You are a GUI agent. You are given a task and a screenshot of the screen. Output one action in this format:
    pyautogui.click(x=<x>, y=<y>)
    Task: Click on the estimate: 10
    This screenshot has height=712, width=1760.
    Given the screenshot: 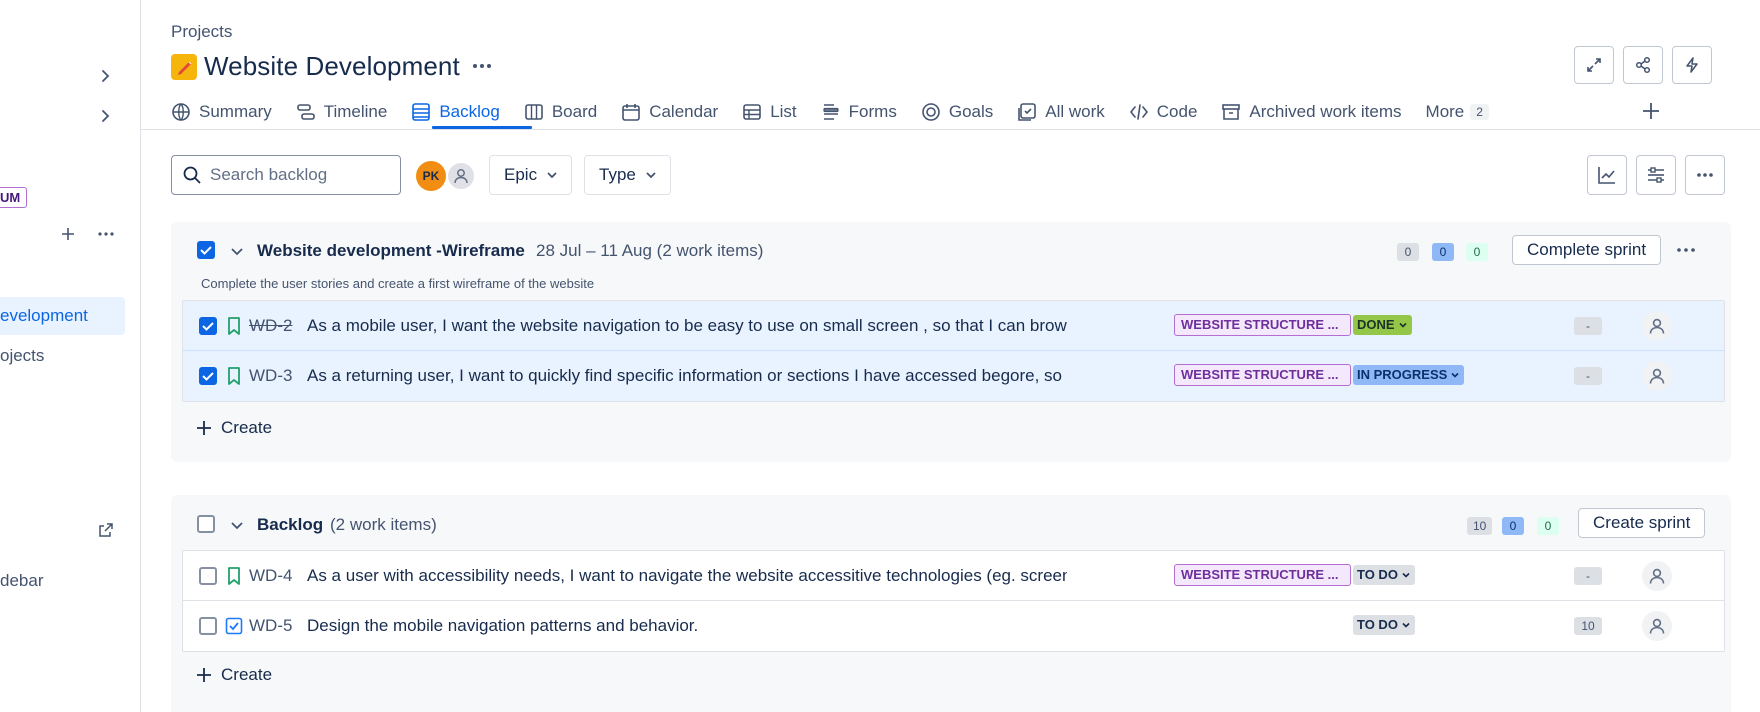 What is the action you would take?
    pyautogui.click(x=1588, y=626)
    